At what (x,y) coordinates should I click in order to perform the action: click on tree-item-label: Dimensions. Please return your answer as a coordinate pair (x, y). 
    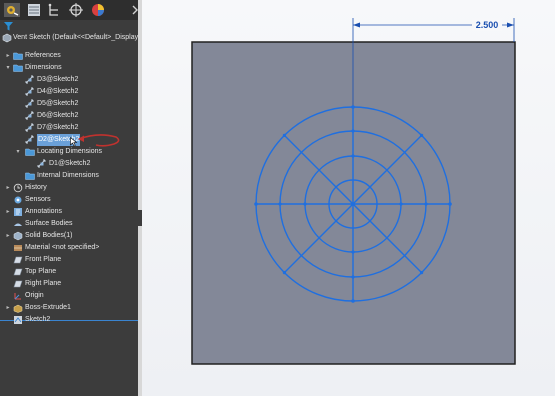
    Looking at the image, I should click on (43, 67).